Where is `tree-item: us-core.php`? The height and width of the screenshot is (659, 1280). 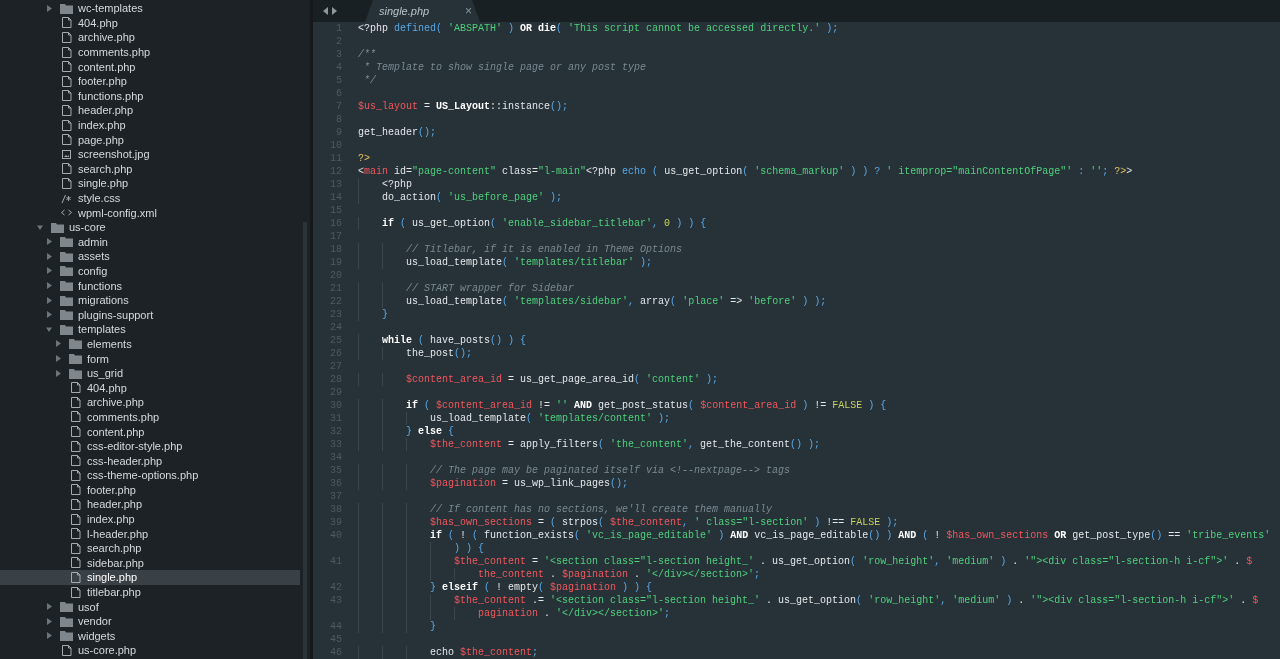 tree-item: us-core.php is located at coordinates (150, 650).